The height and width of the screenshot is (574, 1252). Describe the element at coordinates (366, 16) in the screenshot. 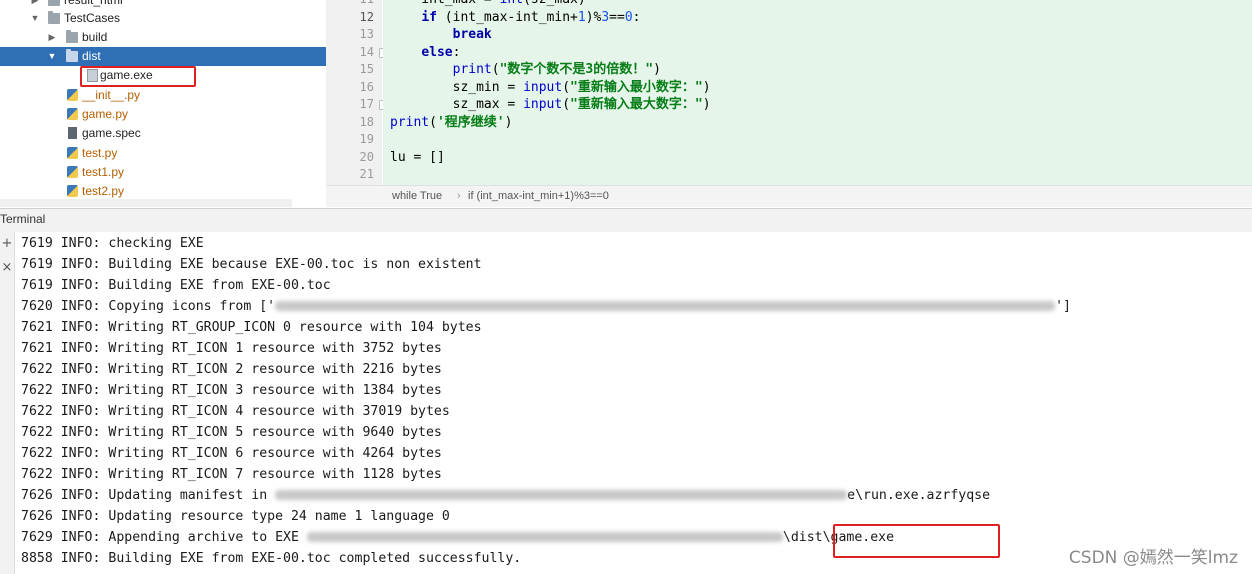

I see `line-number: 12` at that location.